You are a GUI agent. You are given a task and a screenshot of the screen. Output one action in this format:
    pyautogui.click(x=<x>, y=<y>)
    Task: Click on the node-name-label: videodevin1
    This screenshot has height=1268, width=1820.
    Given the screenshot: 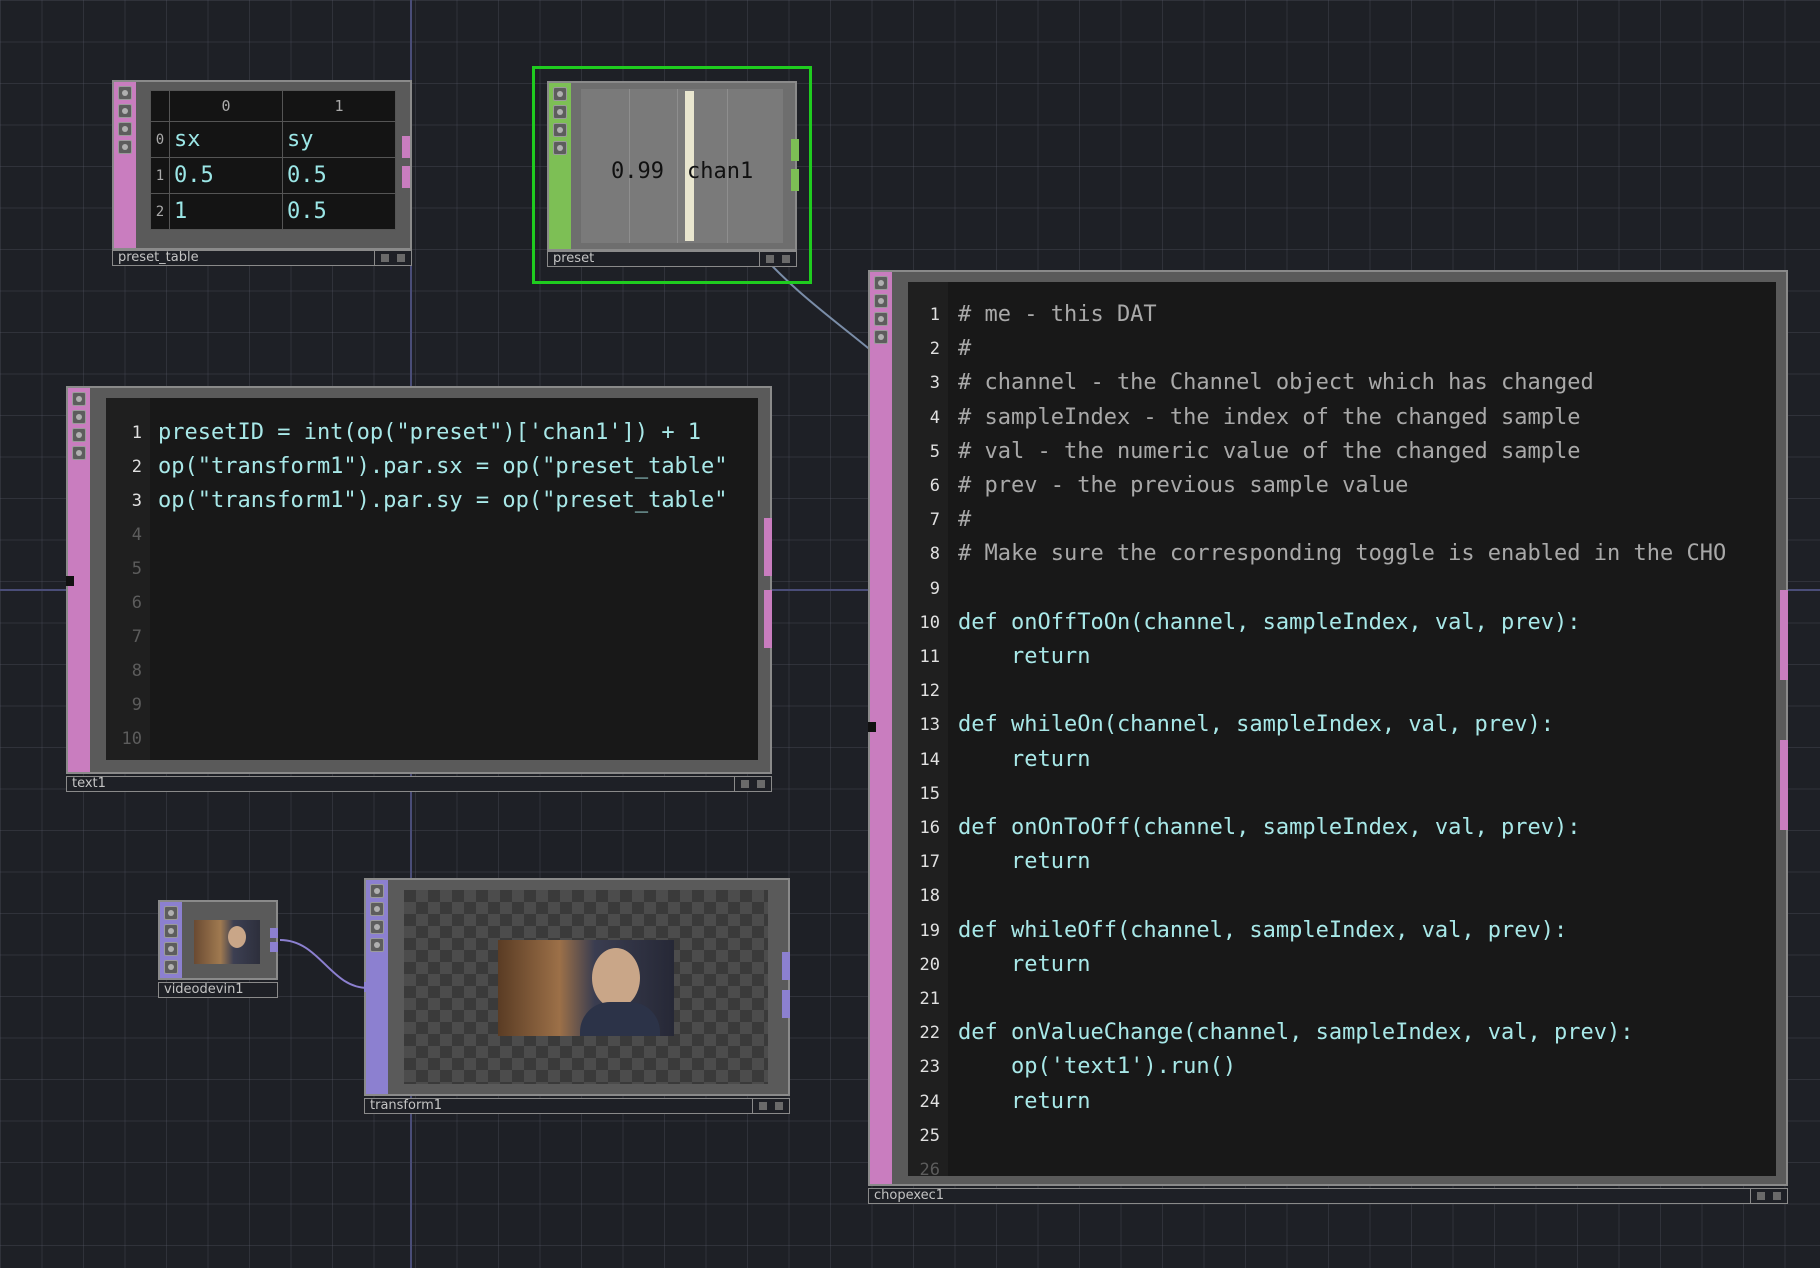 What is the action you would take?
    pyautogui.click(x=218, y=990)
    